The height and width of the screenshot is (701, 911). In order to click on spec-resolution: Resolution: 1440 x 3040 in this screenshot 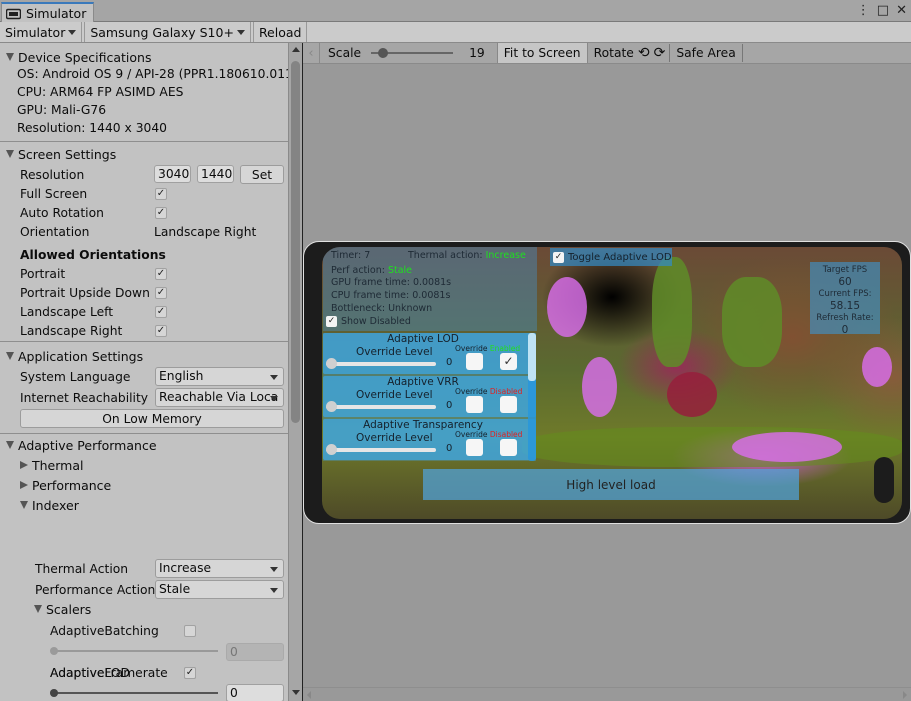, I will do `click(92, 128)`.